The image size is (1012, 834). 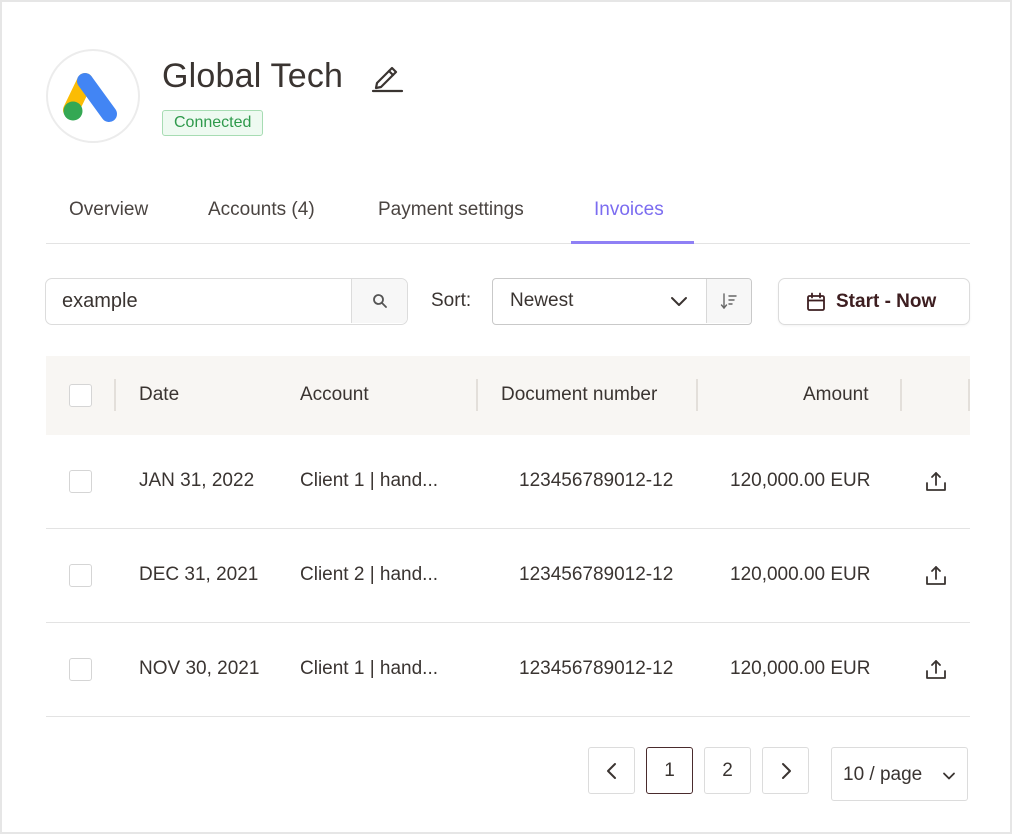 I want to click on next-page-button, so click(x=785, y=770).